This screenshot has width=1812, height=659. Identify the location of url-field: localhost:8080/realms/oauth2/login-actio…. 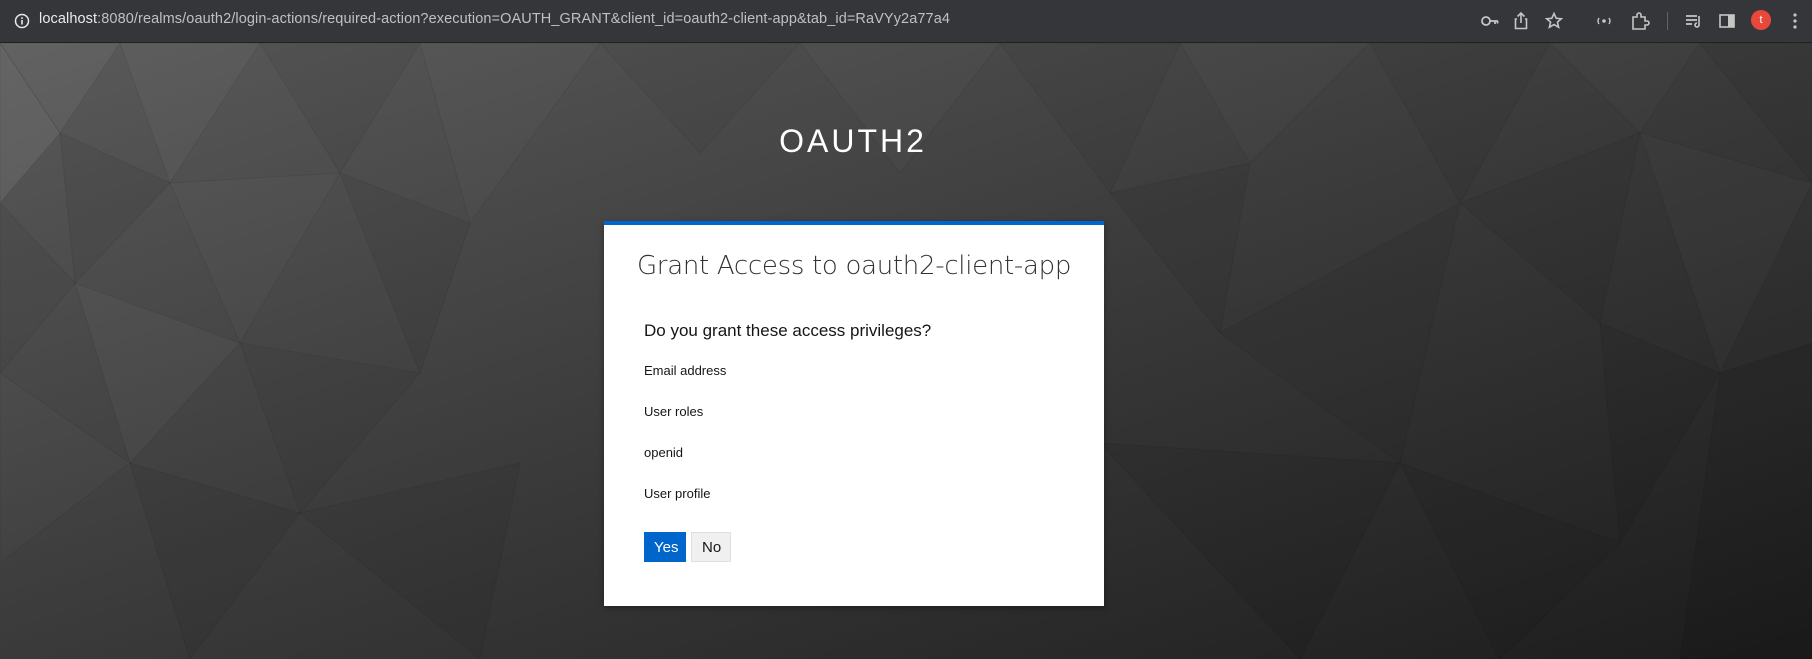
(494, 19).